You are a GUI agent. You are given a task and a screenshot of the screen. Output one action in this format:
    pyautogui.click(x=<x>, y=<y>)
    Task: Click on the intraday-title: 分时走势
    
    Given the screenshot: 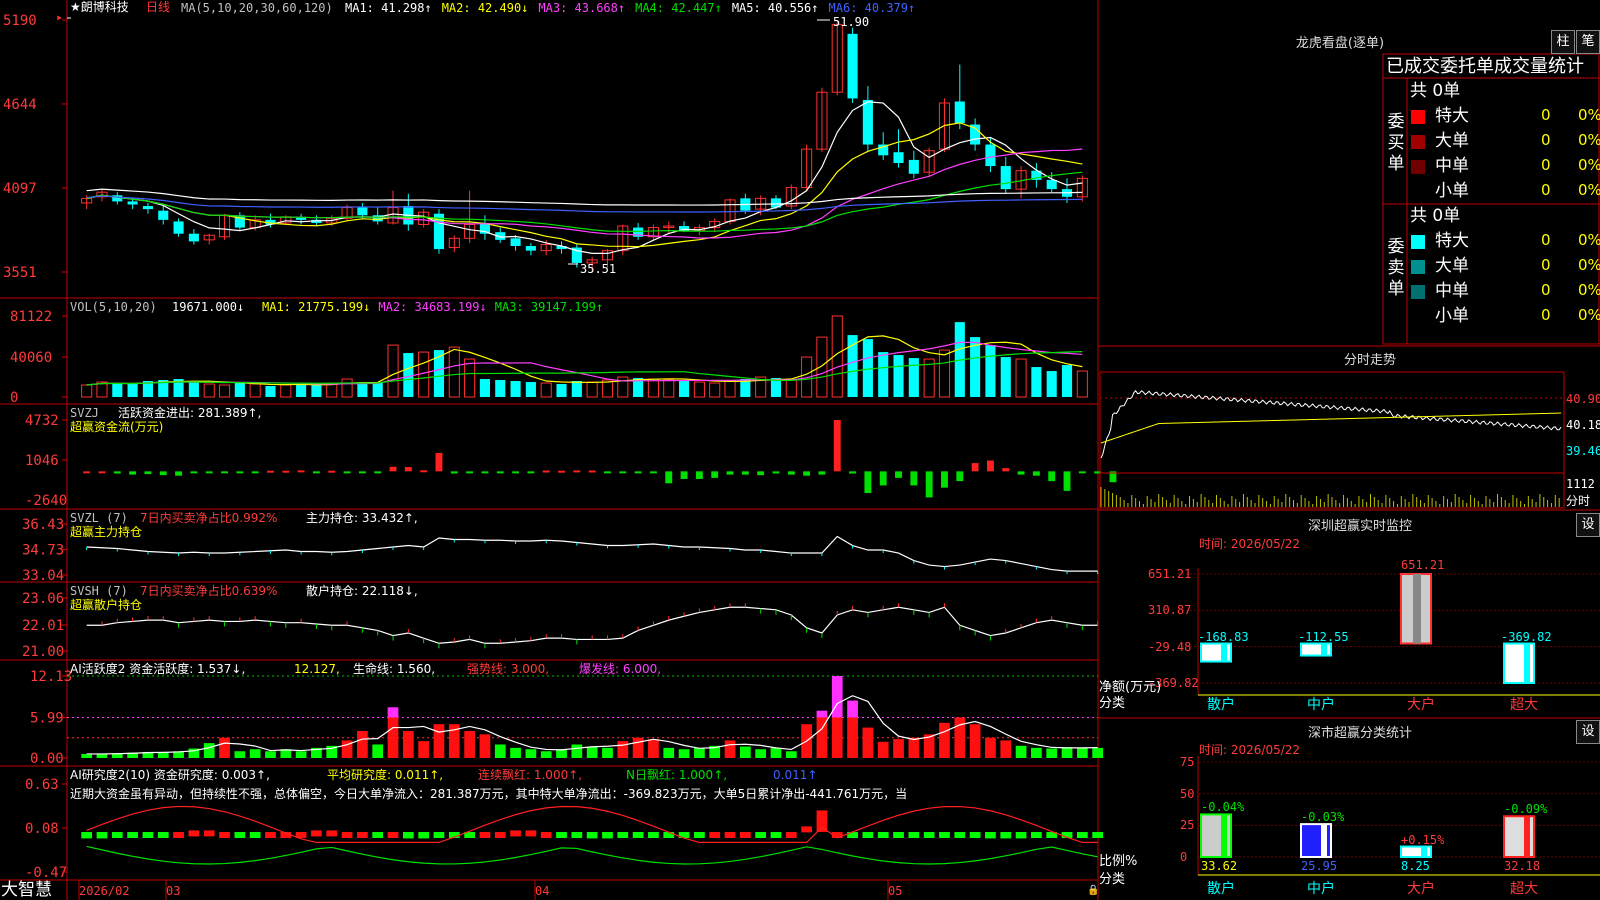 What is the action you would take?
    pyautogui.click(x=1369, y=360)
    